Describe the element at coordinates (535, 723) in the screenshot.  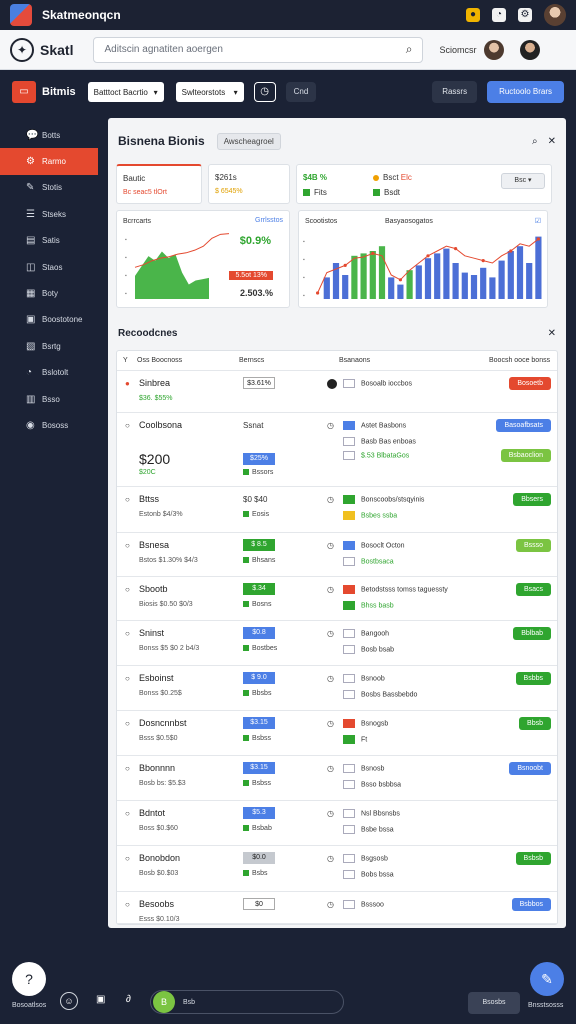
I see `row-action-button: Bbsb` at that location.